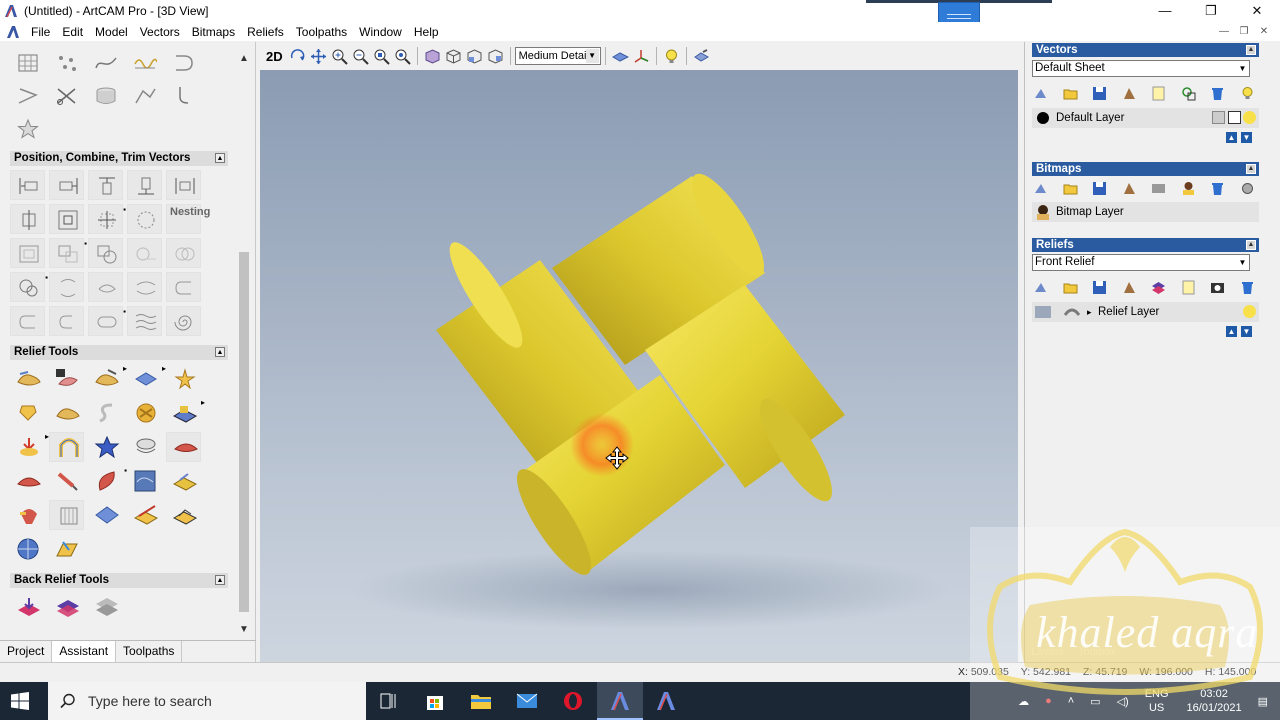 This screenshot has height=720, width=1280. Describe the element at coordinates (27, 481) in the screenshot. I see `mask-relief-icon` at that location.